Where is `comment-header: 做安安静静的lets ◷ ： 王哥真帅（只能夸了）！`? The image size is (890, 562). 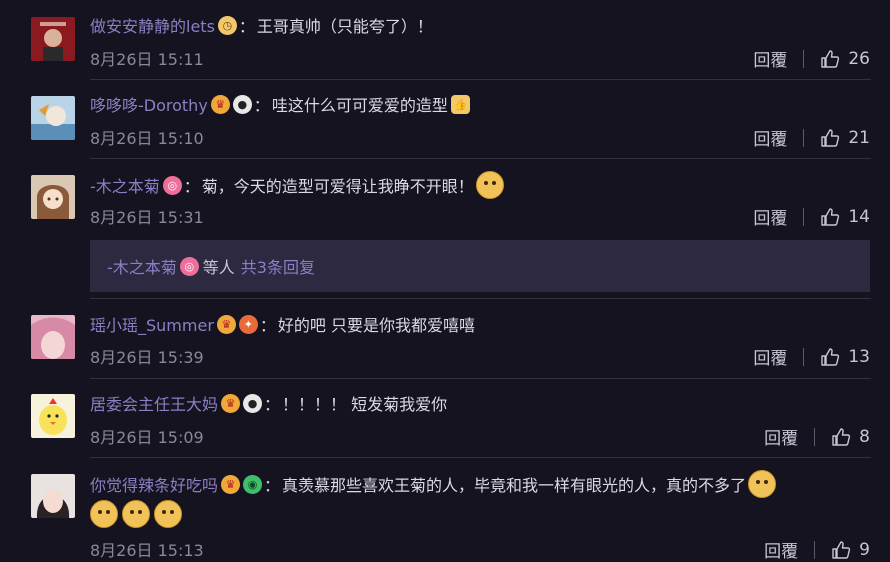
comment-header: 做安安静静的lets ◷ ： 王哥真帅（只能夸了）！ is located at coordinates (261, 25).